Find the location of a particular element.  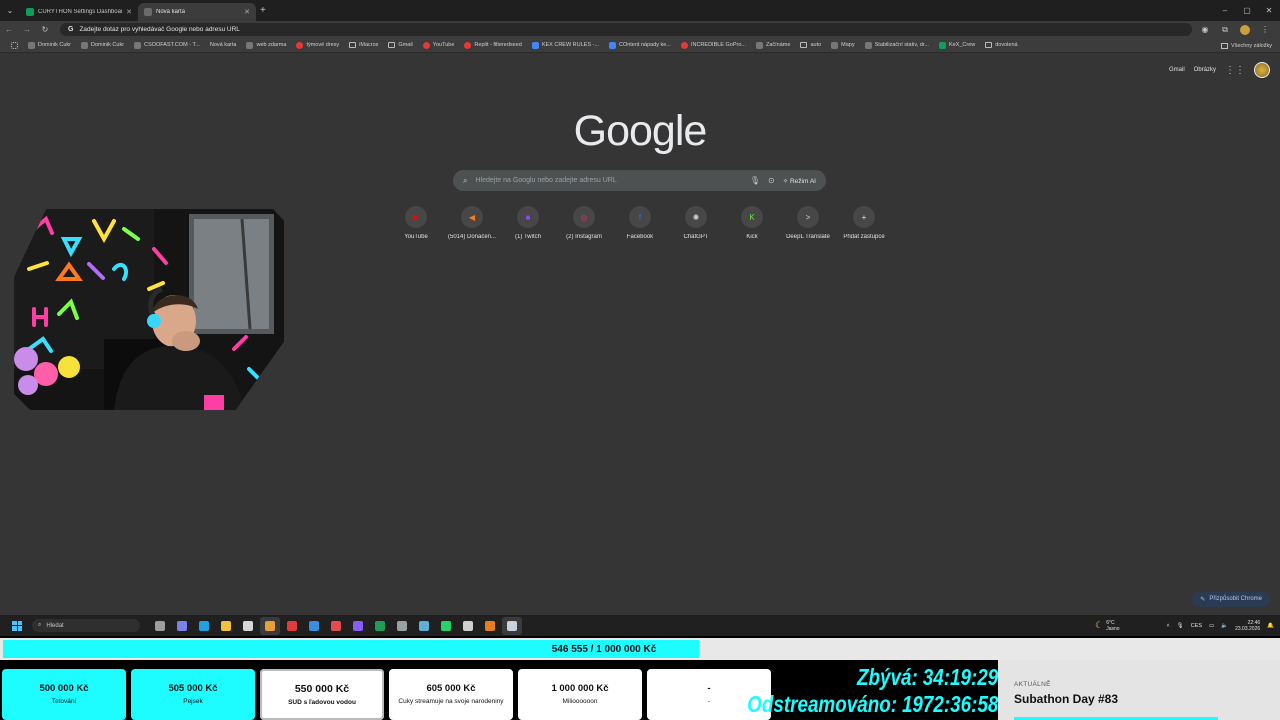

lens-icon: ⊙ is located at coordinates (771, 180).